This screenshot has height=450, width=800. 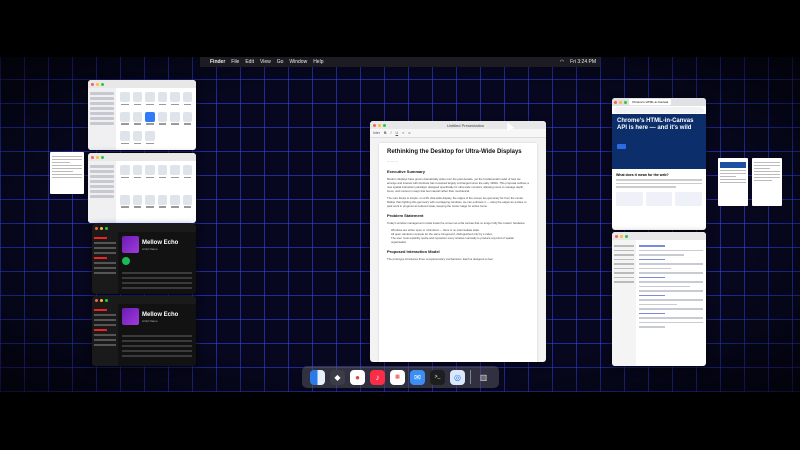 What do you see at coordinates (733, 182) in the screenshot?
I see `browser-thumbnail` at bounding box center [733, 182].